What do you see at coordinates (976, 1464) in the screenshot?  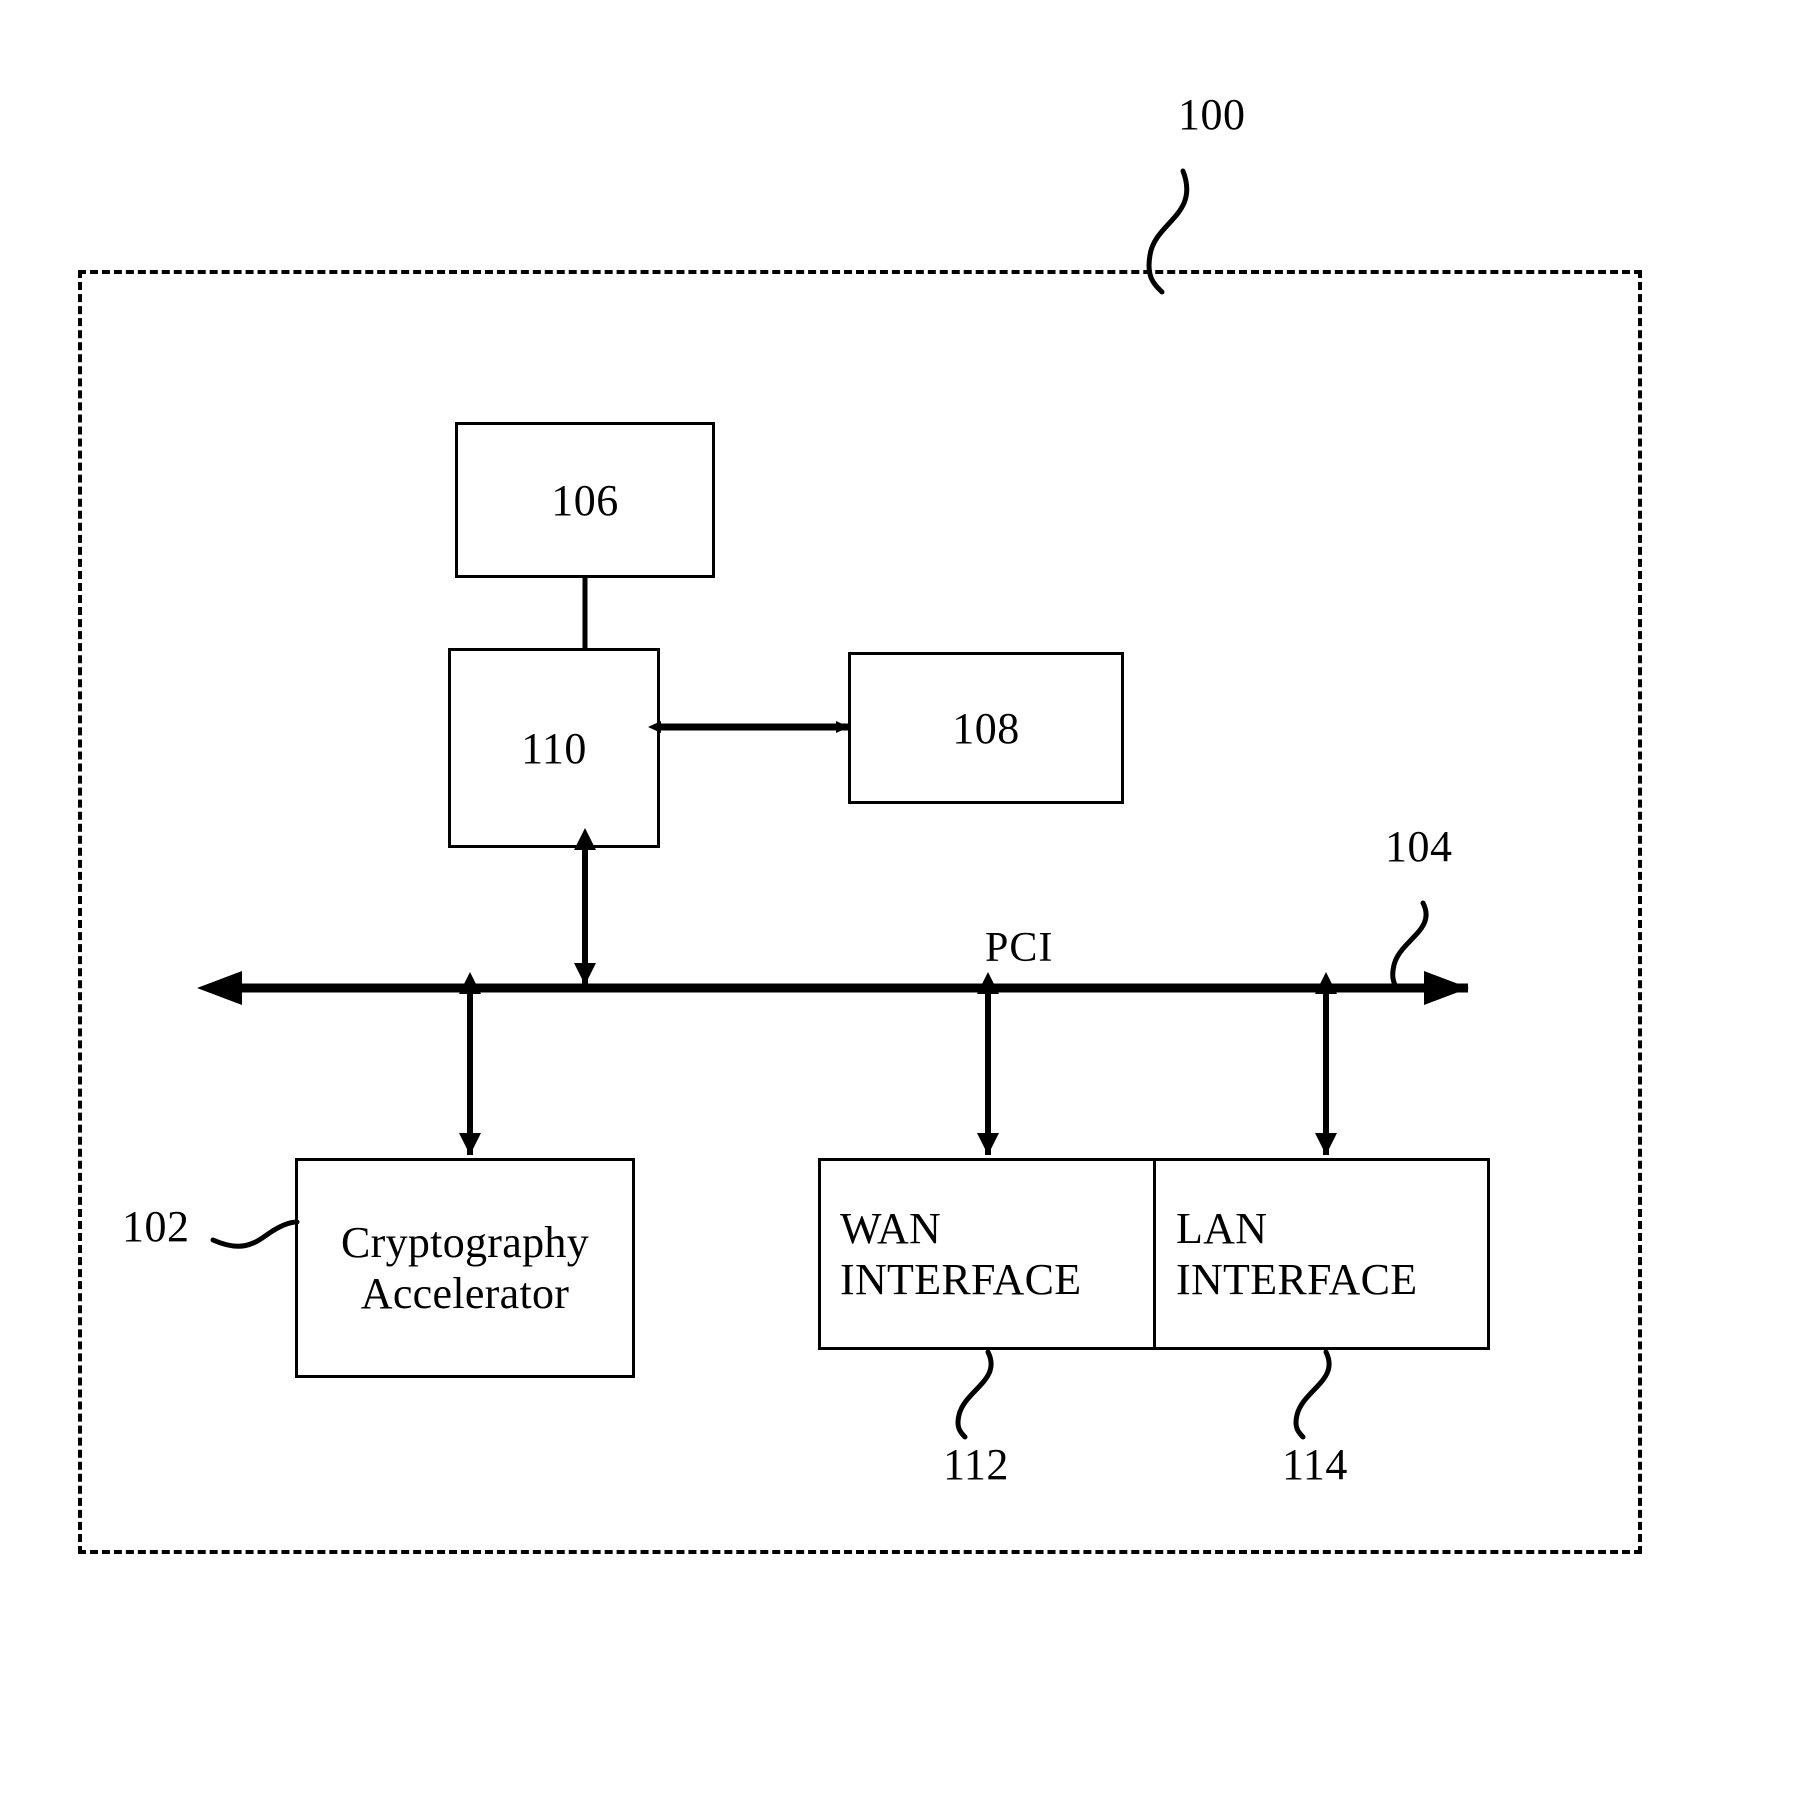 I see `reference-numeral-112: 112` at bounding box center [976, 1464].